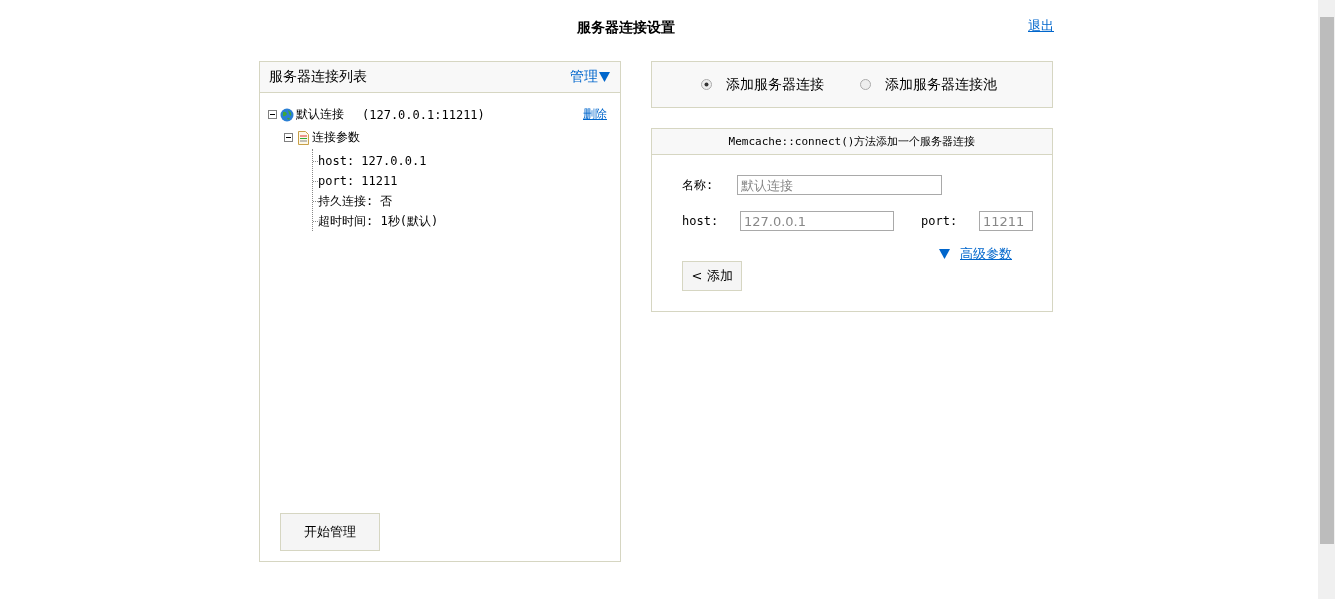 The height and width of the screenshot is (599, 1335). I want to click on name-label: 名称:, so click(698, 185).